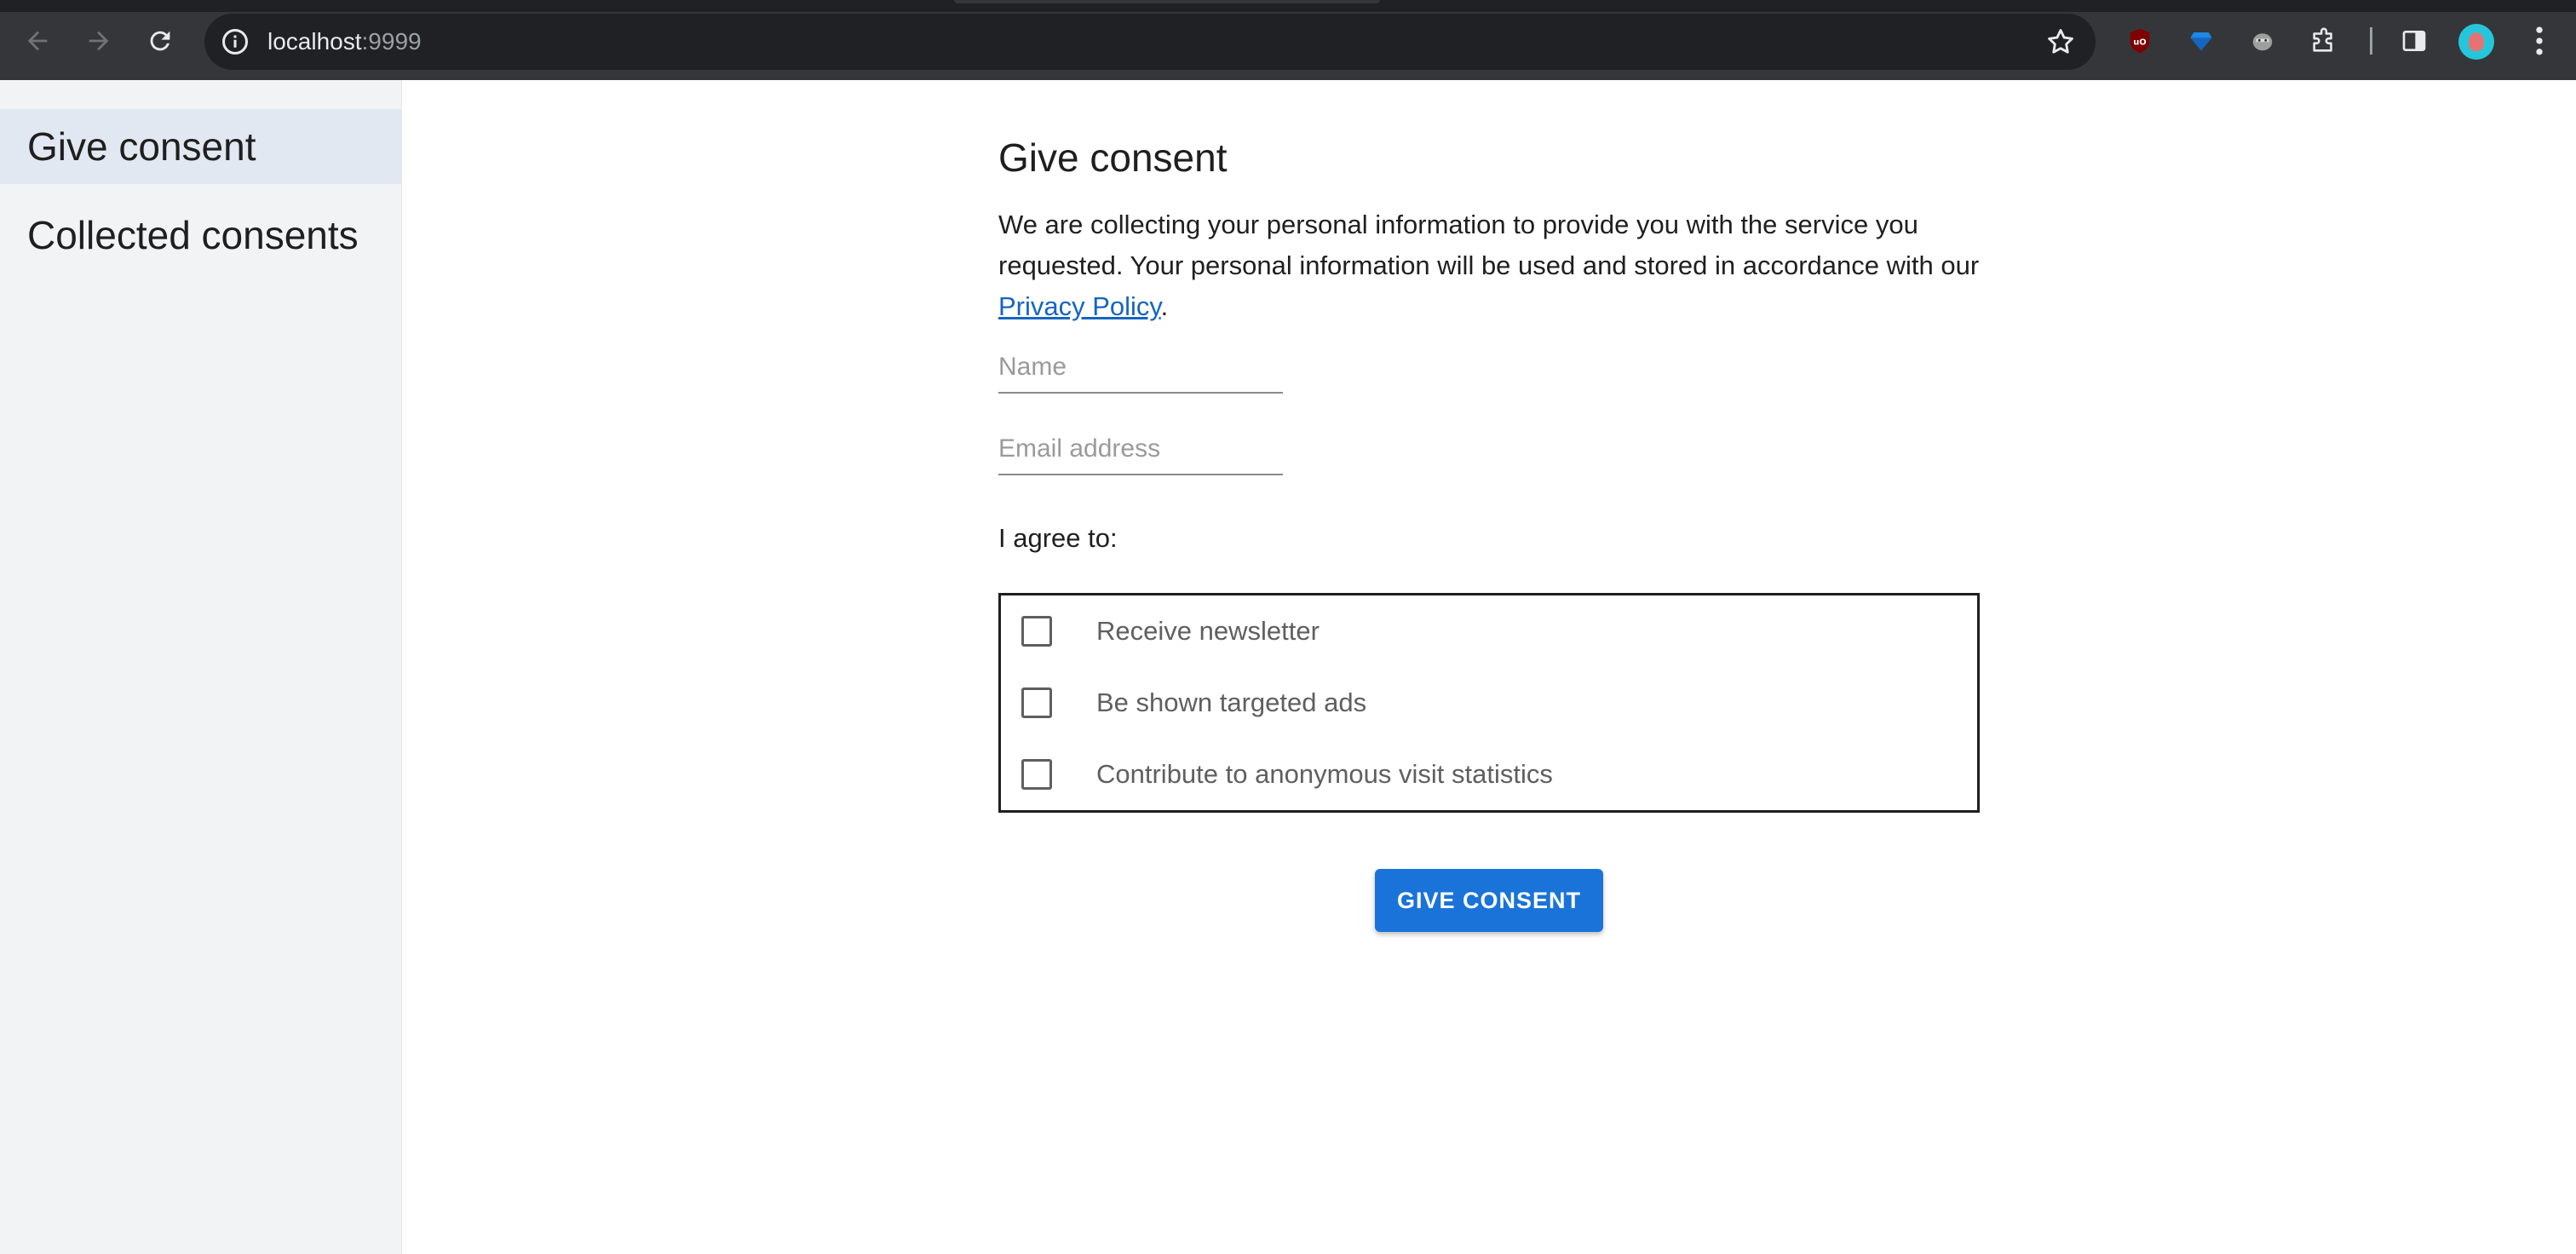 The image size is (2576, 1254). Describe the element at coordinates (1080, 306) in the screenshot. I see `privacy-policy-link: Privacy Policy` at that location.